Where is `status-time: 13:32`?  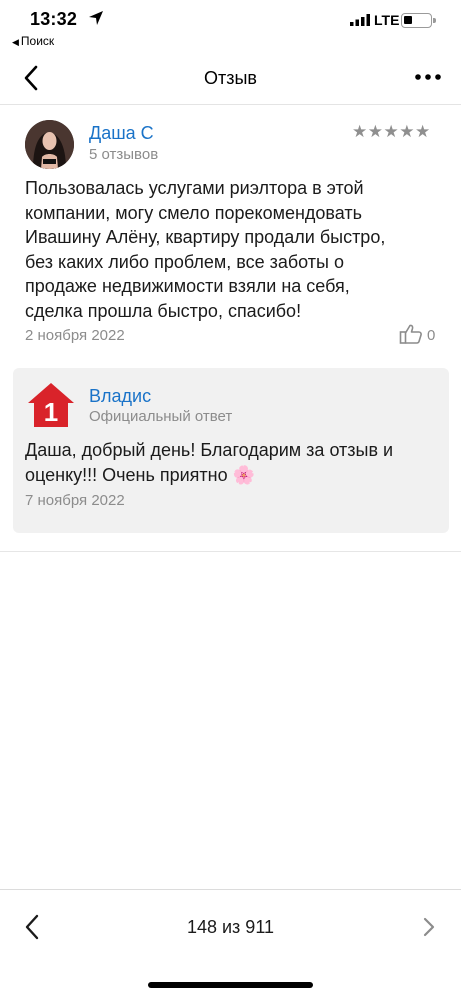 status-time: 13:32 is located at coordinates (54, 19).